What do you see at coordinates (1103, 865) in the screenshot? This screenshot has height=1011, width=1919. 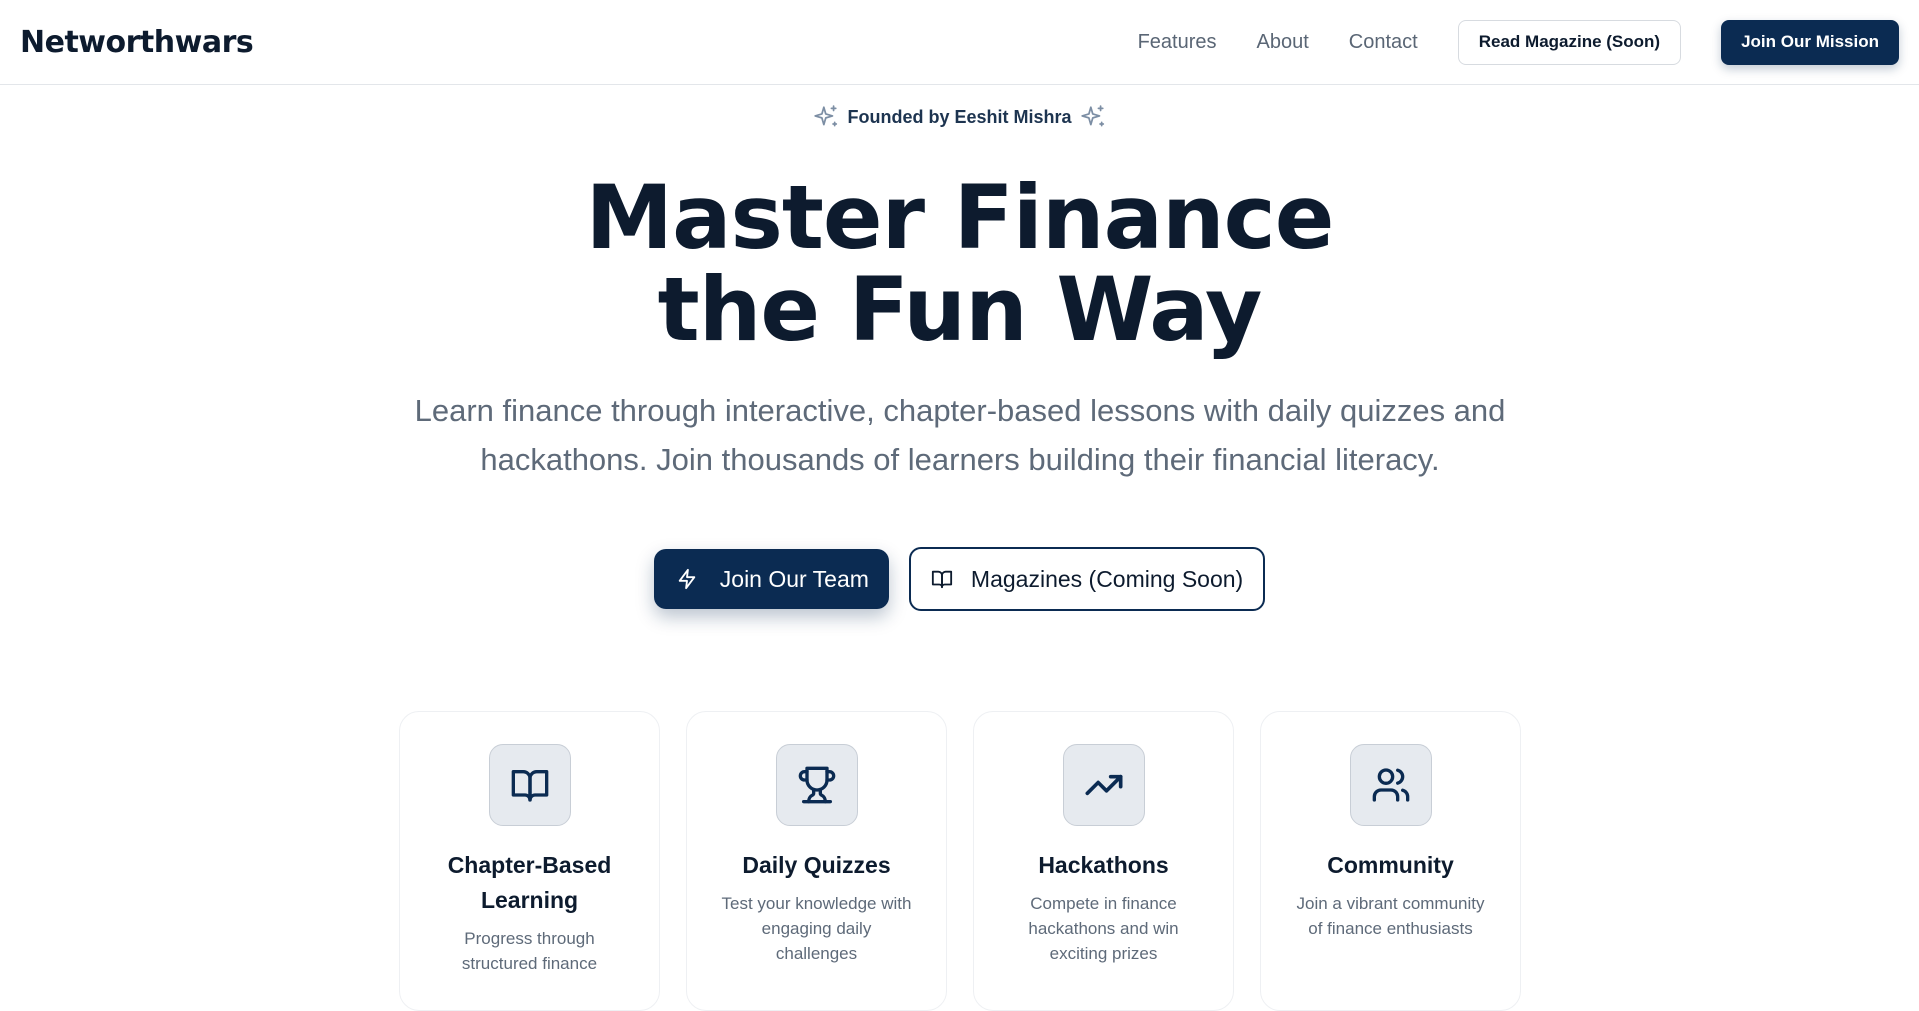 I see `feature-title: Hackathons` at bounding box center [1103, 865].